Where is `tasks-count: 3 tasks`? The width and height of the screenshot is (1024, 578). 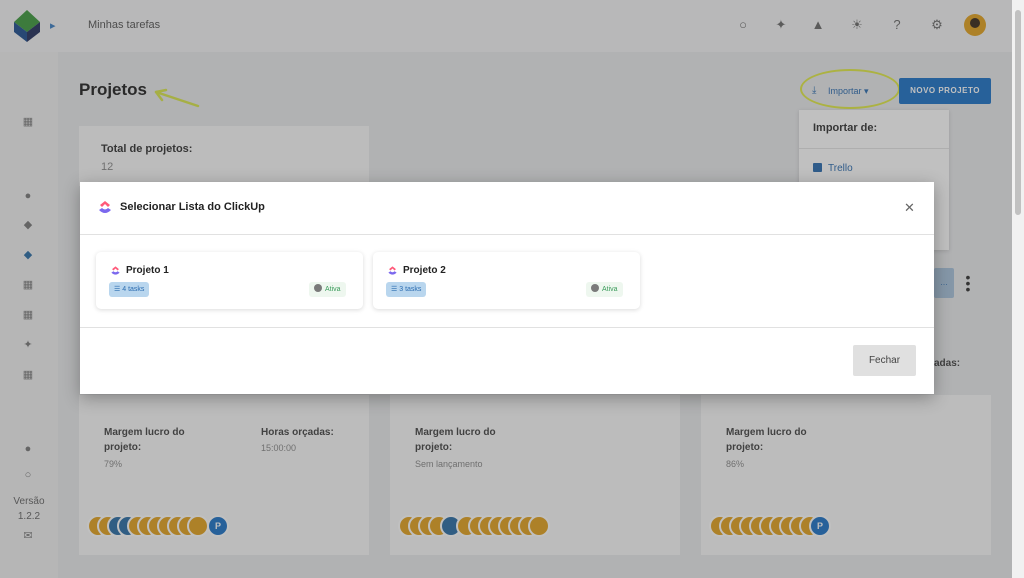
tasks-count: 3 tasks is located at coordinates (410, 289).